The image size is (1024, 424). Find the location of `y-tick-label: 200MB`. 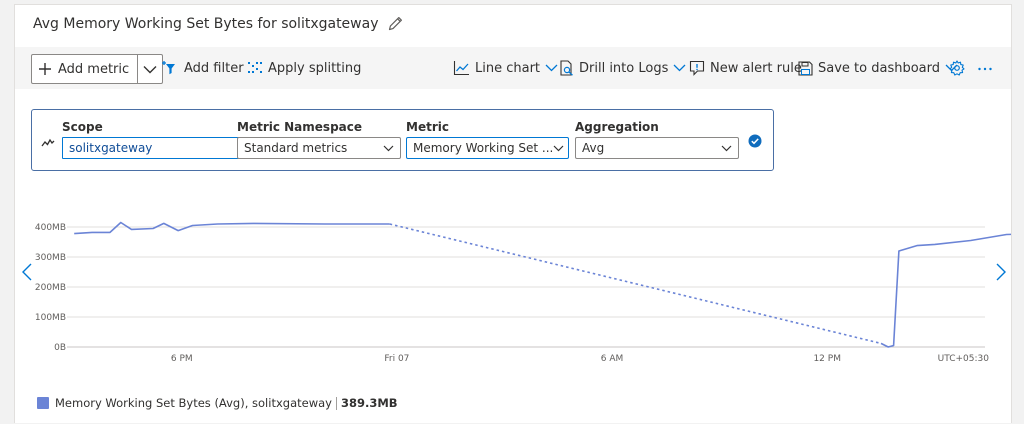

y-tick-label: 200MB is located at coordinates (50, 288).